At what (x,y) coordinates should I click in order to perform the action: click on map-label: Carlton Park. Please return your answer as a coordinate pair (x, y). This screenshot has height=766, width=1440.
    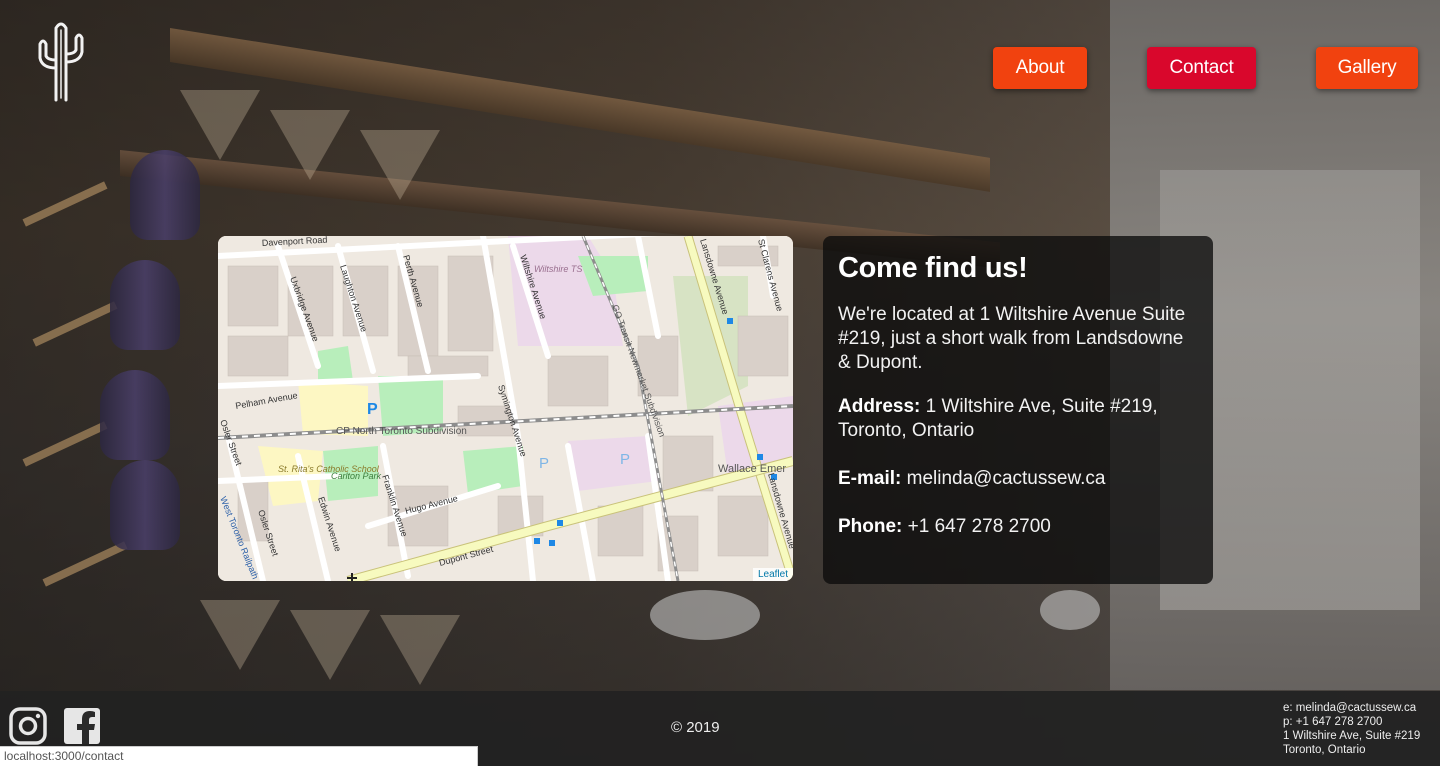
    Looking at the image, I should click on (356, 476).